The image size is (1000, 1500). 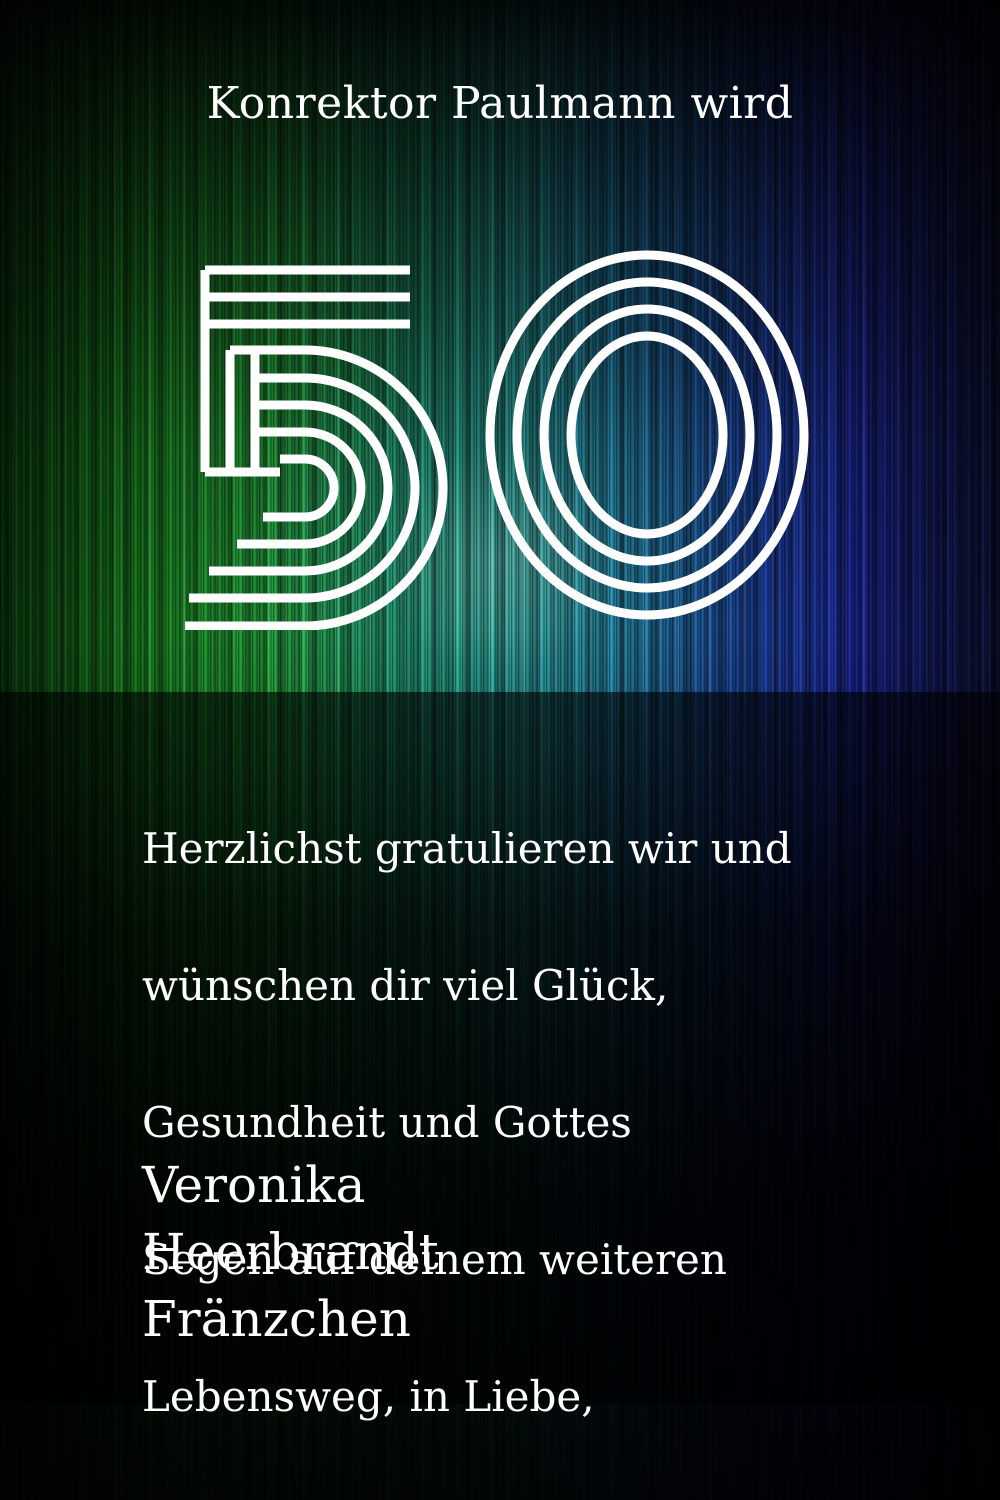 What do you see at coordinates (290, 1252) in the screenshot?
I see `signature-name: Heerbrandt` at bounding box center [290, 1252].